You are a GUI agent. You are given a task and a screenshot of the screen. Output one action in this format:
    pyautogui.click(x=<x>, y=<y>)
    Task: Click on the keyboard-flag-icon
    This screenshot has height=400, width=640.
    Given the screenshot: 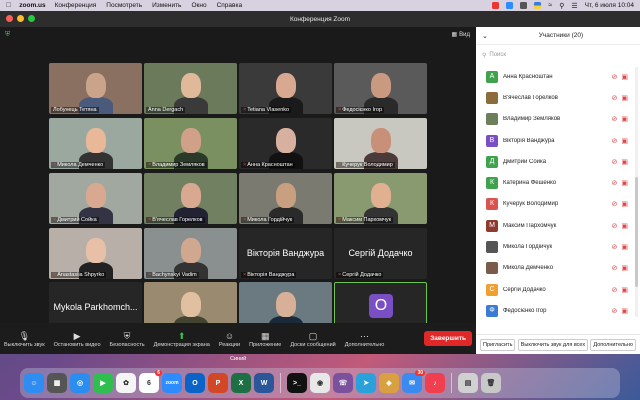 What is the action you would take?
    pyautogui.click(x=538, y=5)
    